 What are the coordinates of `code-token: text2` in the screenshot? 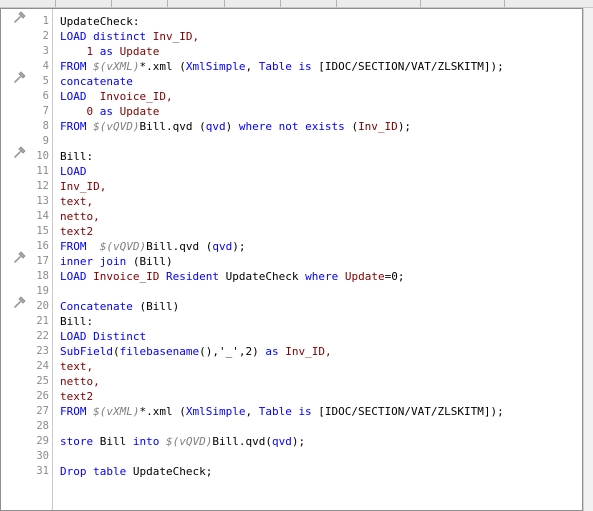 It's located at (77, 231).